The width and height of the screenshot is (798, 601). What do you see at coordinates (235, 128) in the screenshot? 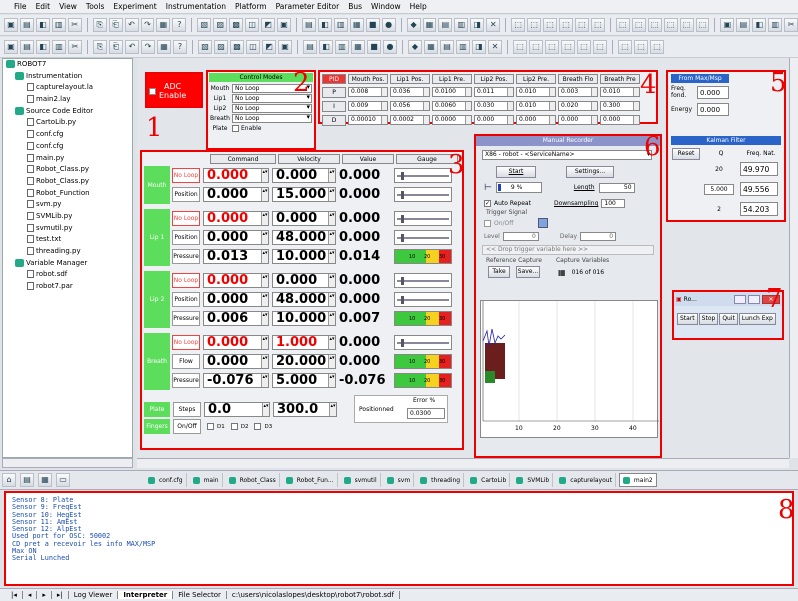
I see `plate-enable-checkbox` at bounding box center [235, 128].